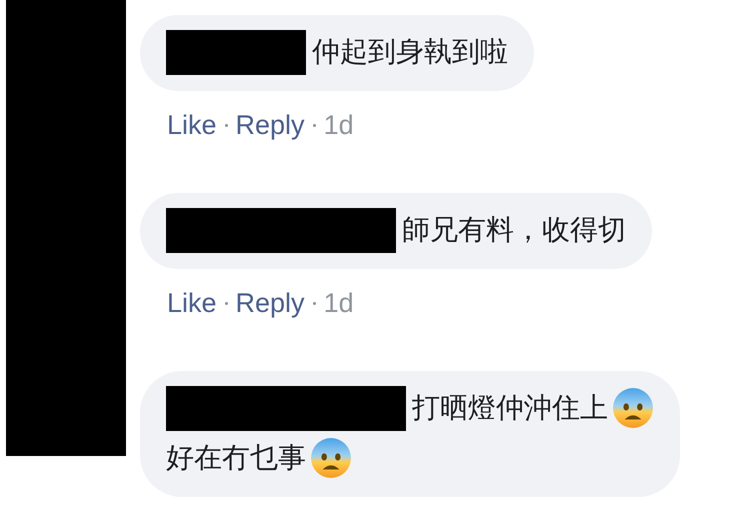 This screenshot has height=516, width=750. What do you see at coordinates (510, 408) in the screenshot?
I see `comment-text: 打晒燈仲沖住上` at bounding box center [510, 408].